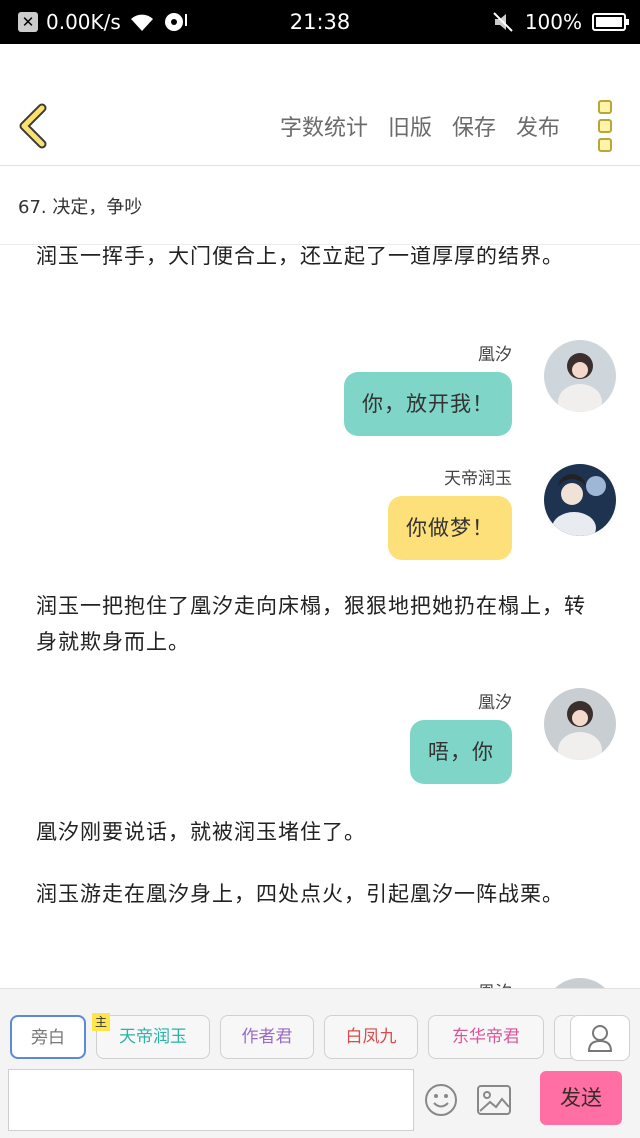 Image resolution: width=640 pixels, height=1138 pixels. I want to click on narration-text: 凰汐刚要说话，就被润玉堵住了。, so click(201, 832).